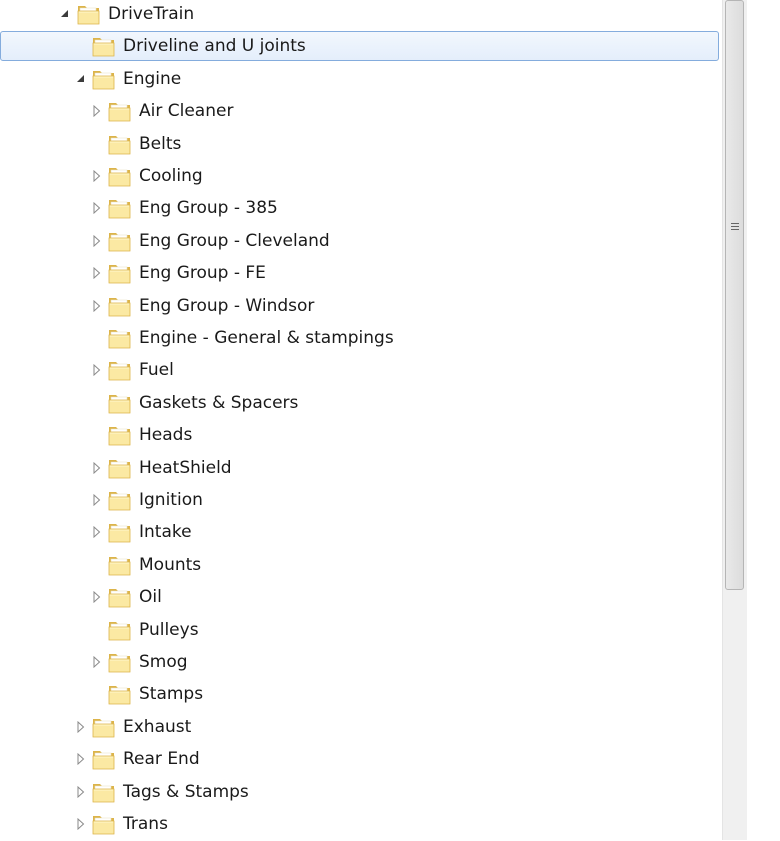 The image size is (780, 841). Describe the element at coordinates (234, 240) in the screenshot. I see `tree-item-label: Eng Group - Cleveland` at that location.